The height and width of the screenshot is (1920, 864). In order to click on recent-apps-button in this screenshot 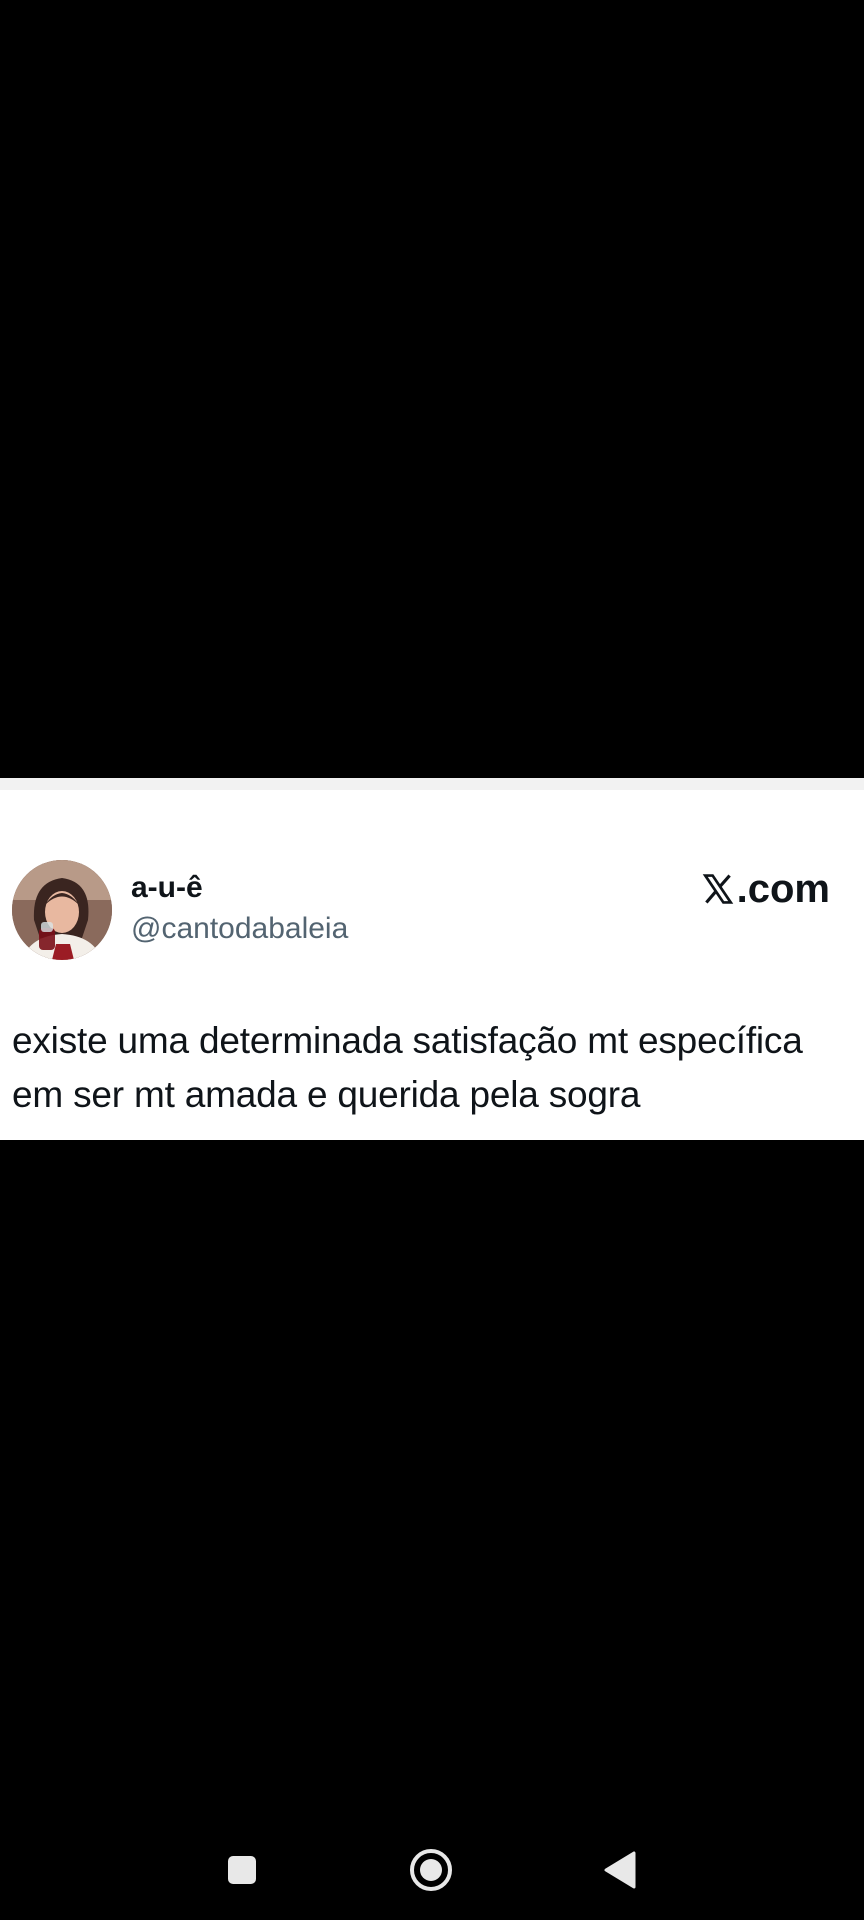, I will do `click(242, 1870)`.